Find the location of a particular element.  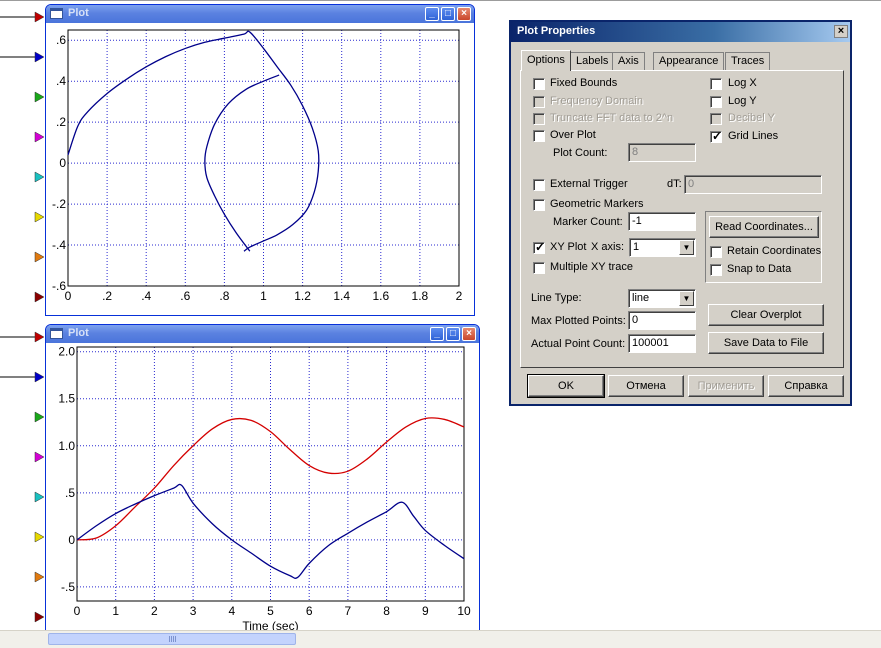

x-tick-label: 9 is located at coordinates (425, 611).